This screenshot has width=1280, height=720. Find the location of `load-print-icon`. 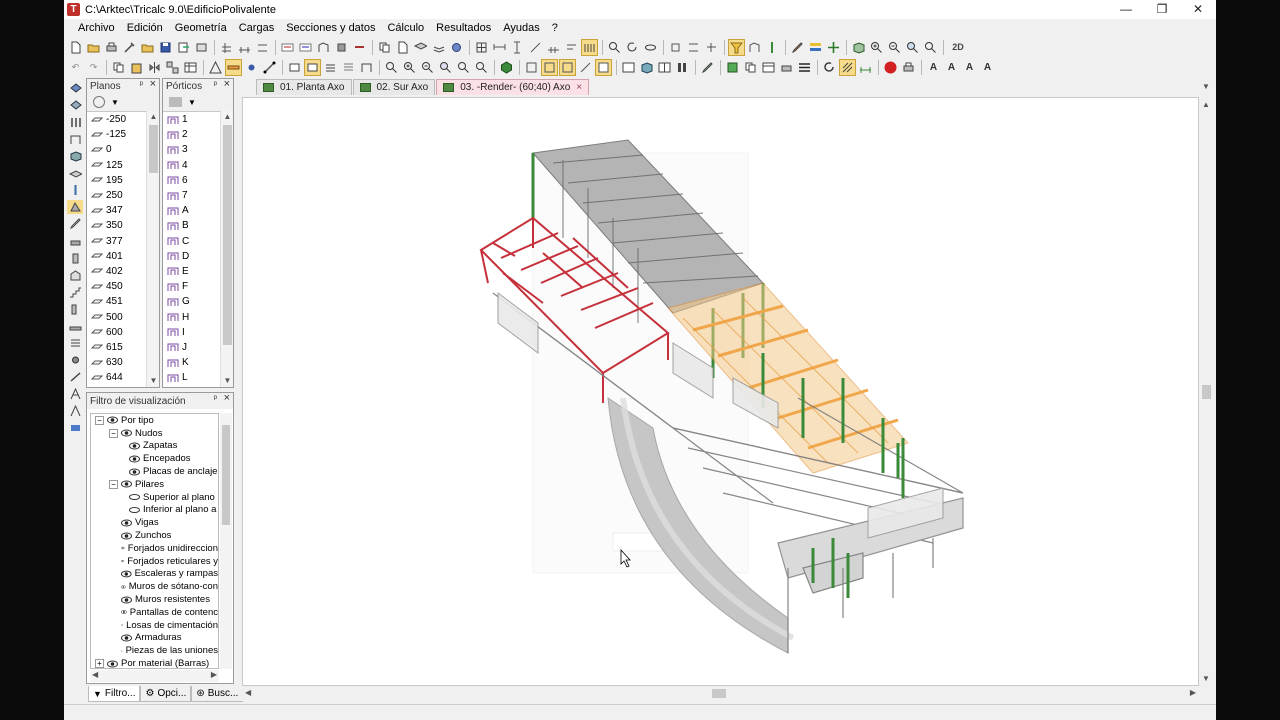

load-print-icon is located at coordinates (786, 67).